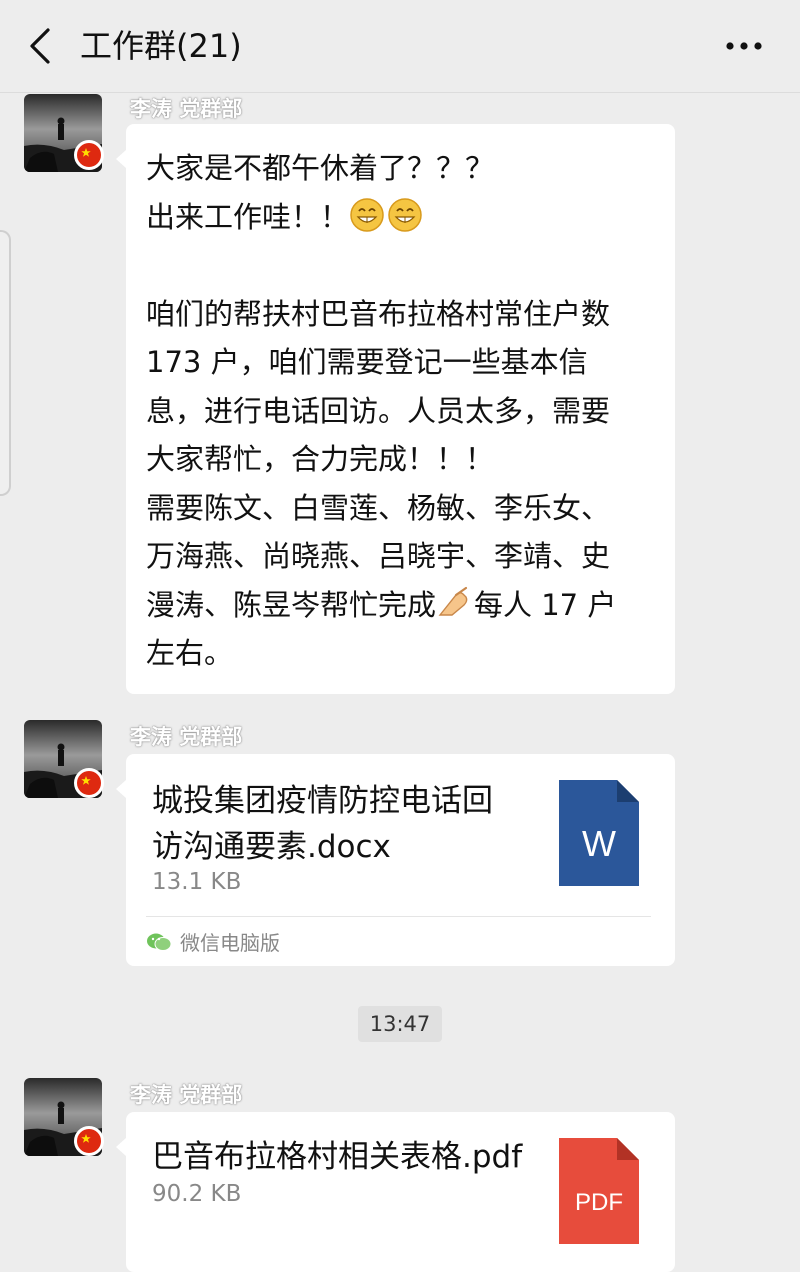 Image resolution: width=800 pixels, height=1272 pixels. I want to click on side-drawer-handle, so click(5, 363).